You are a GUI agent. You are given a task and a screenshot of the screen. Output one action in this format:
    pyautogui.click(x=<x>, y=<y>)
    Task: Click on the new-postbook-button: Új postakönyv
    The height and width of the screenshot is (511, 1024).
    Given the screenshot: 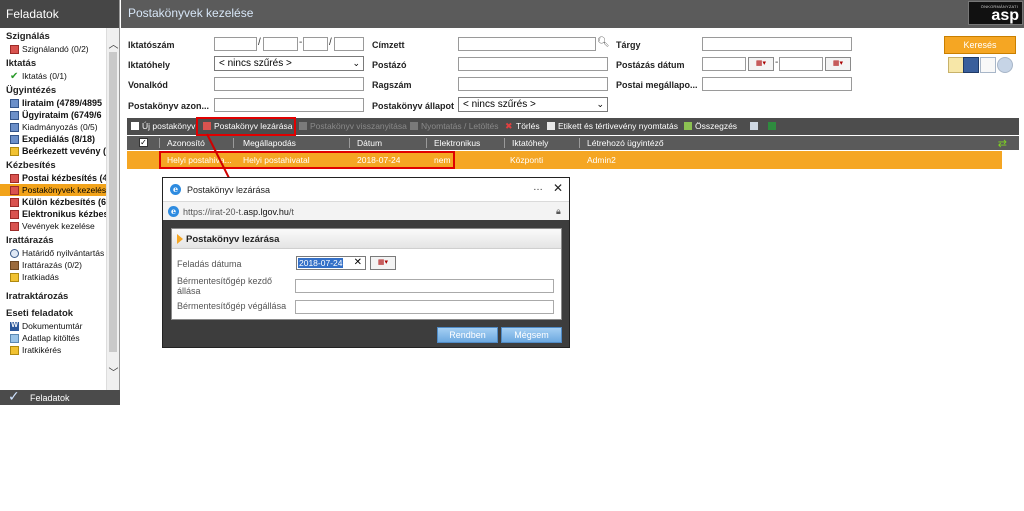 What is the action you would take?
    pyautogui.click(x=163, y=126)
    